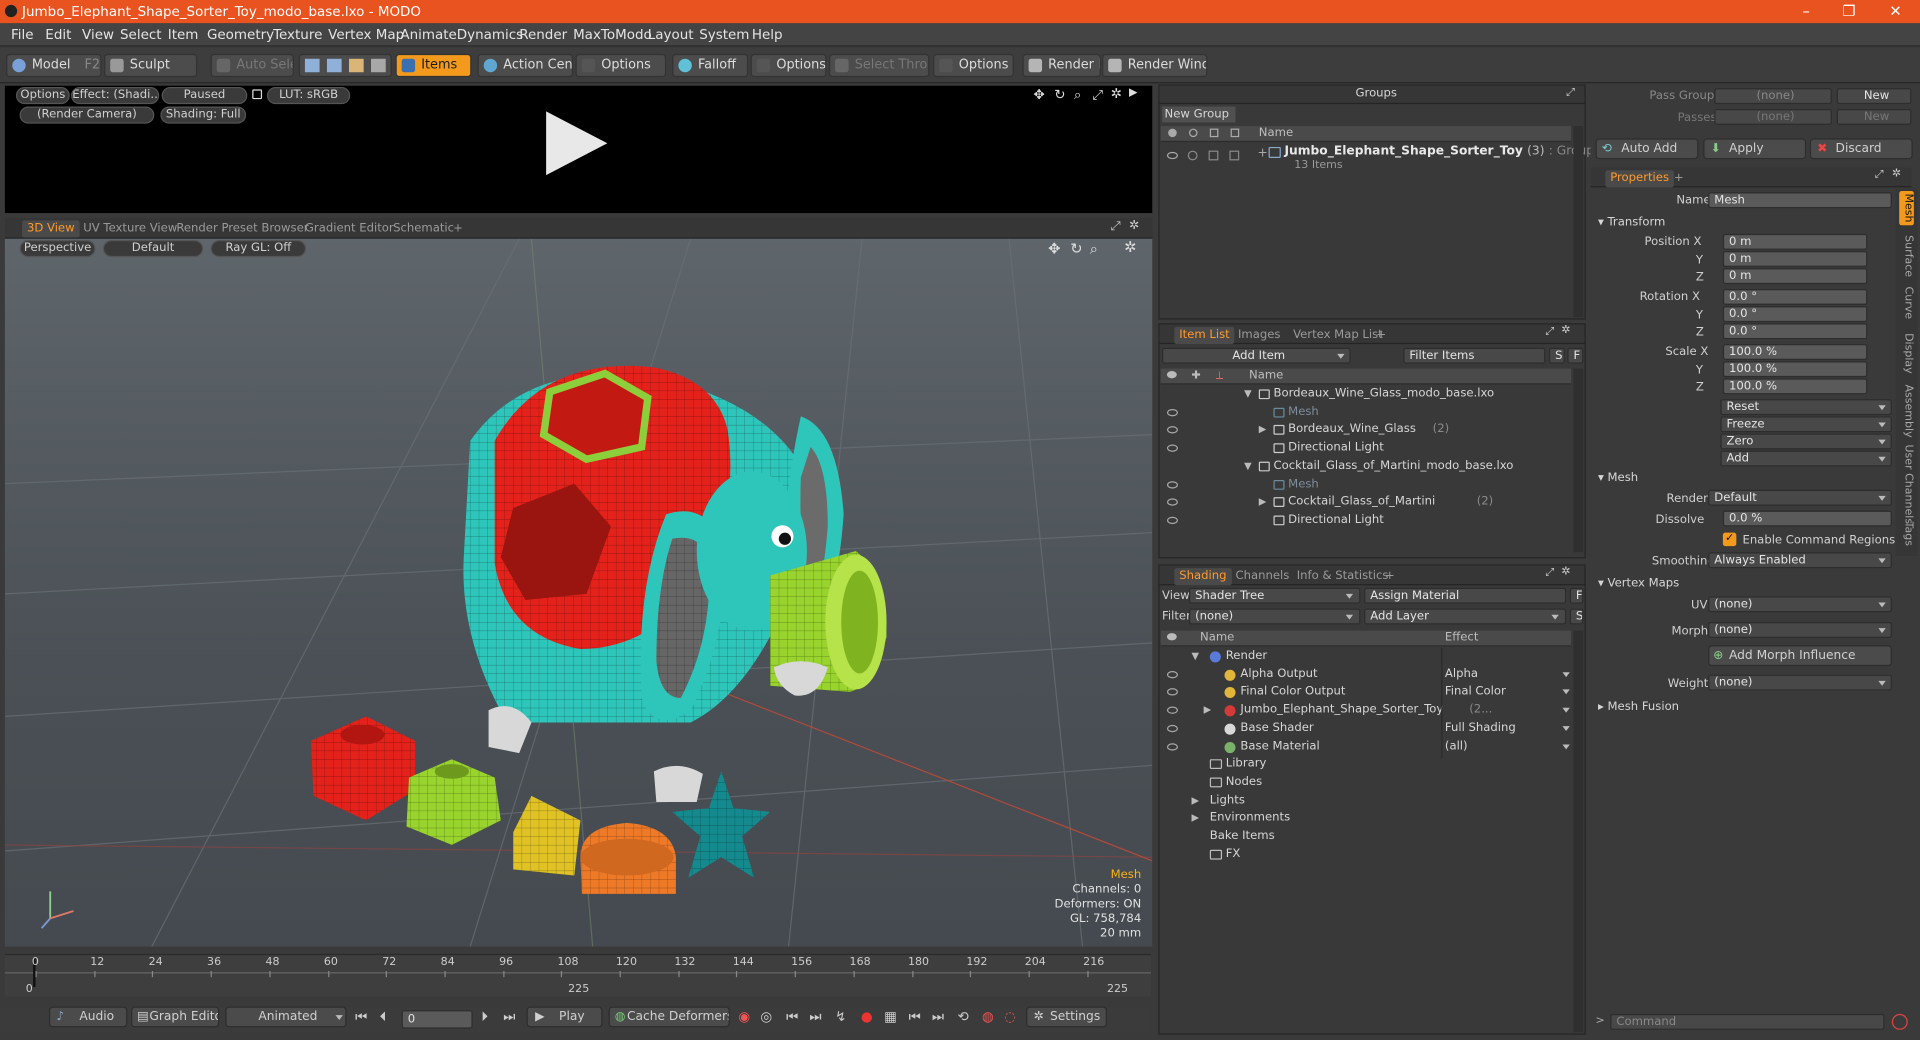 Image resolution: width=1920 pixels, height=1040 pixels. I want to click on item-list-scrollbar, so click(1578, 460).